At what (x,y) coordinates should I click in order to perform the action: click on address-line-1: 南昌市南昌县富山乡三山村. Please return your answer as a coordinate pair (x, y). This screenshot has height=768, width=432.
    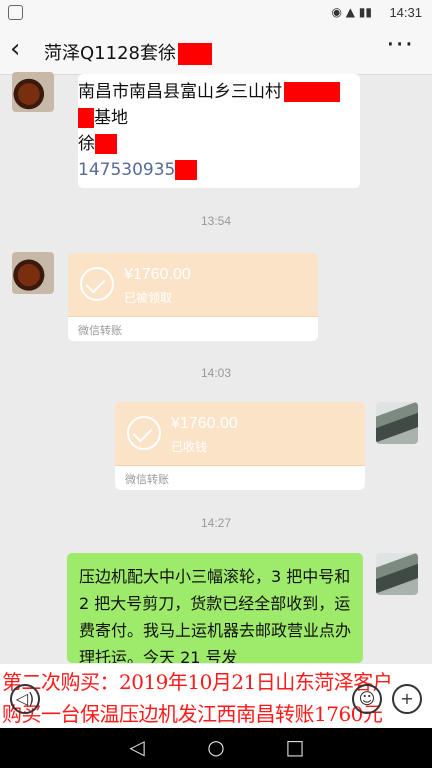
    Looking at the image, I should click on (180, 92).